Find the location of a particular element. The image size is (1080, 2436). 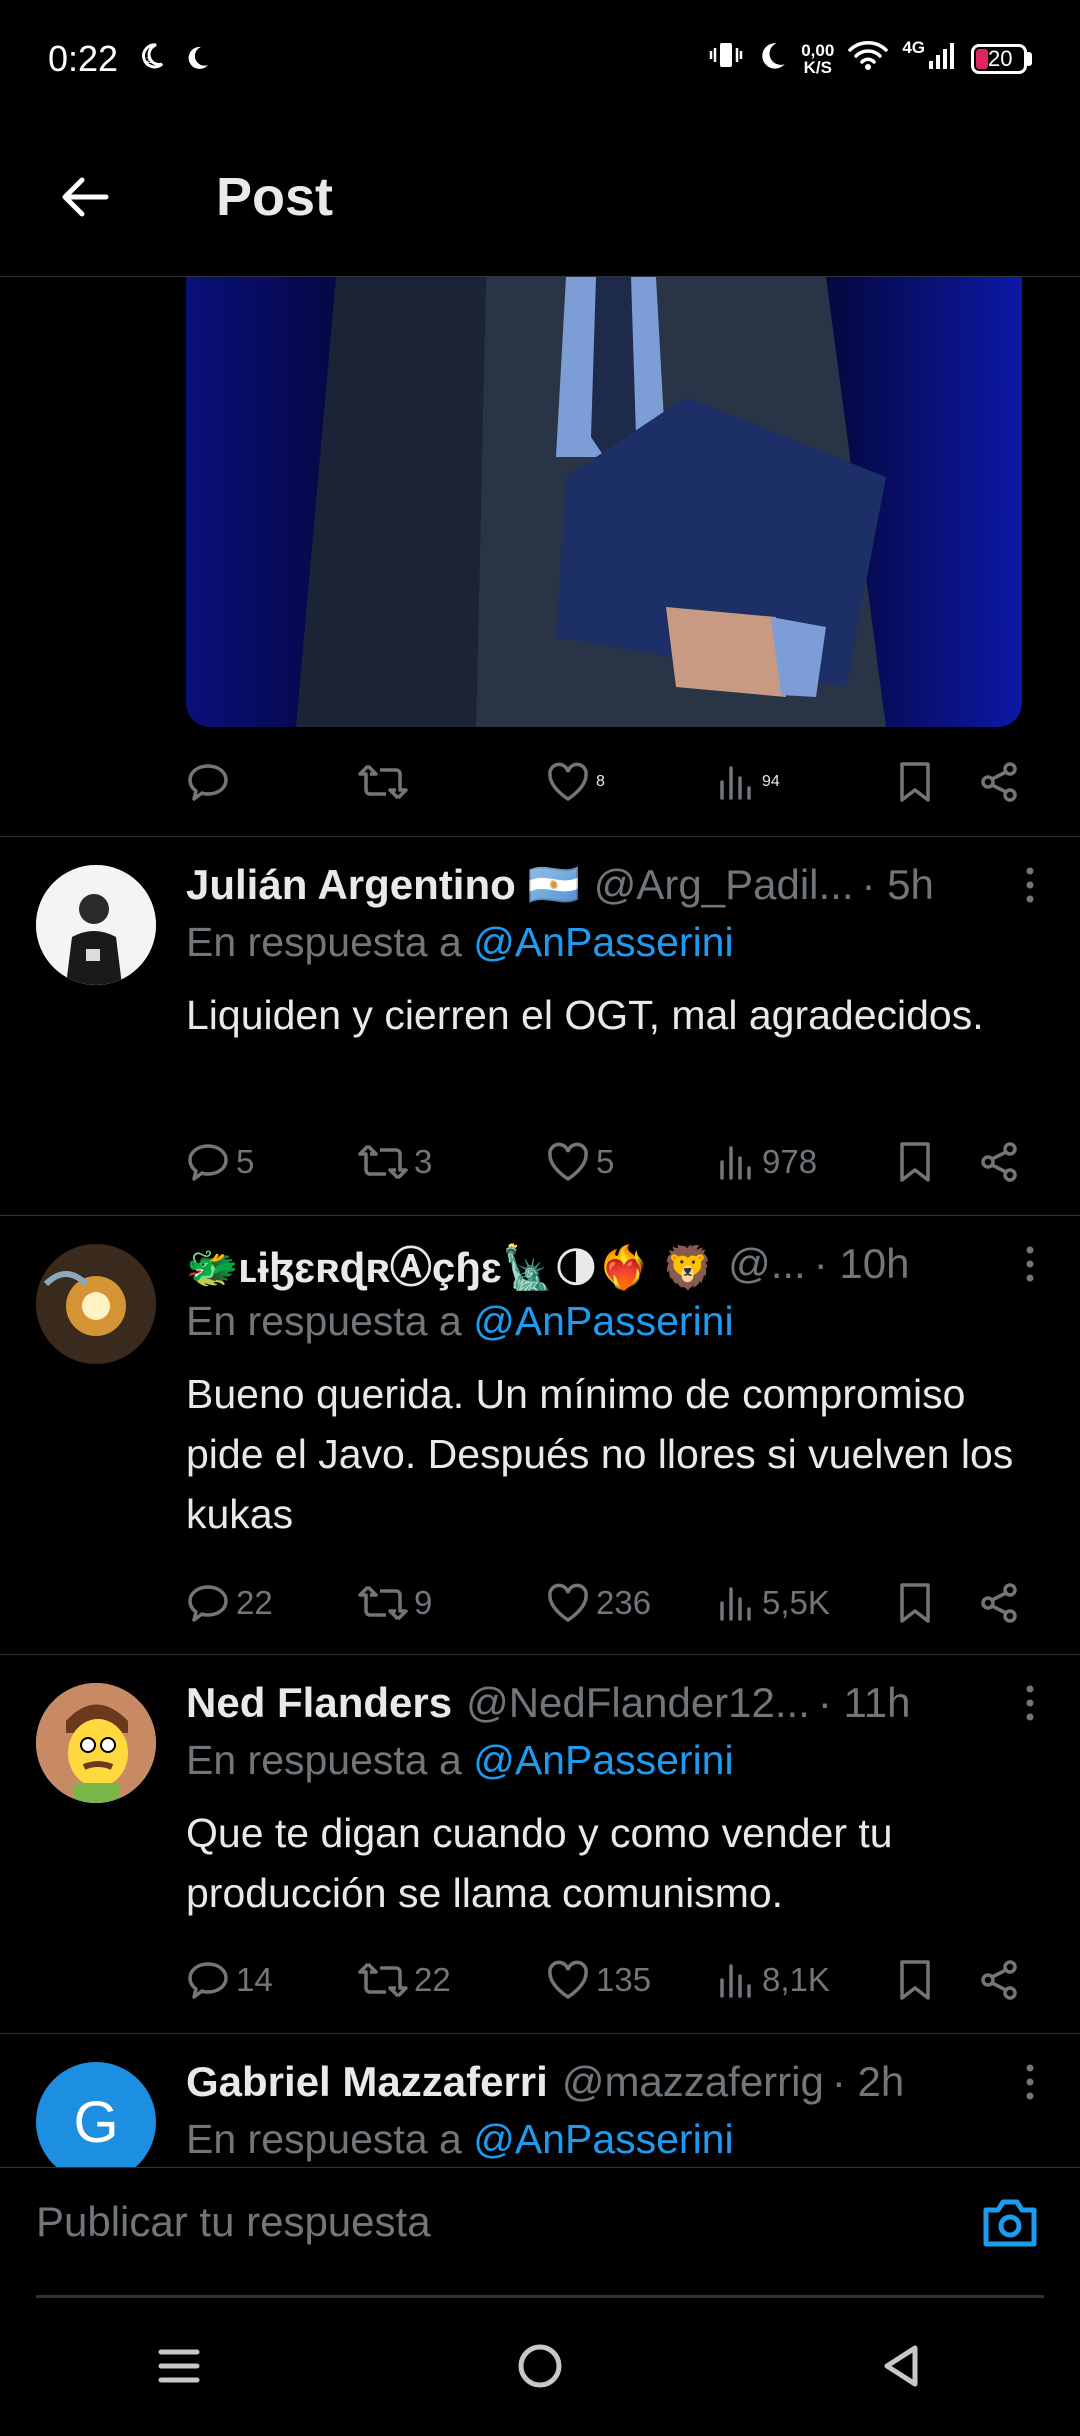

retweet-button: 9 is located at coordinates (395, 1603).